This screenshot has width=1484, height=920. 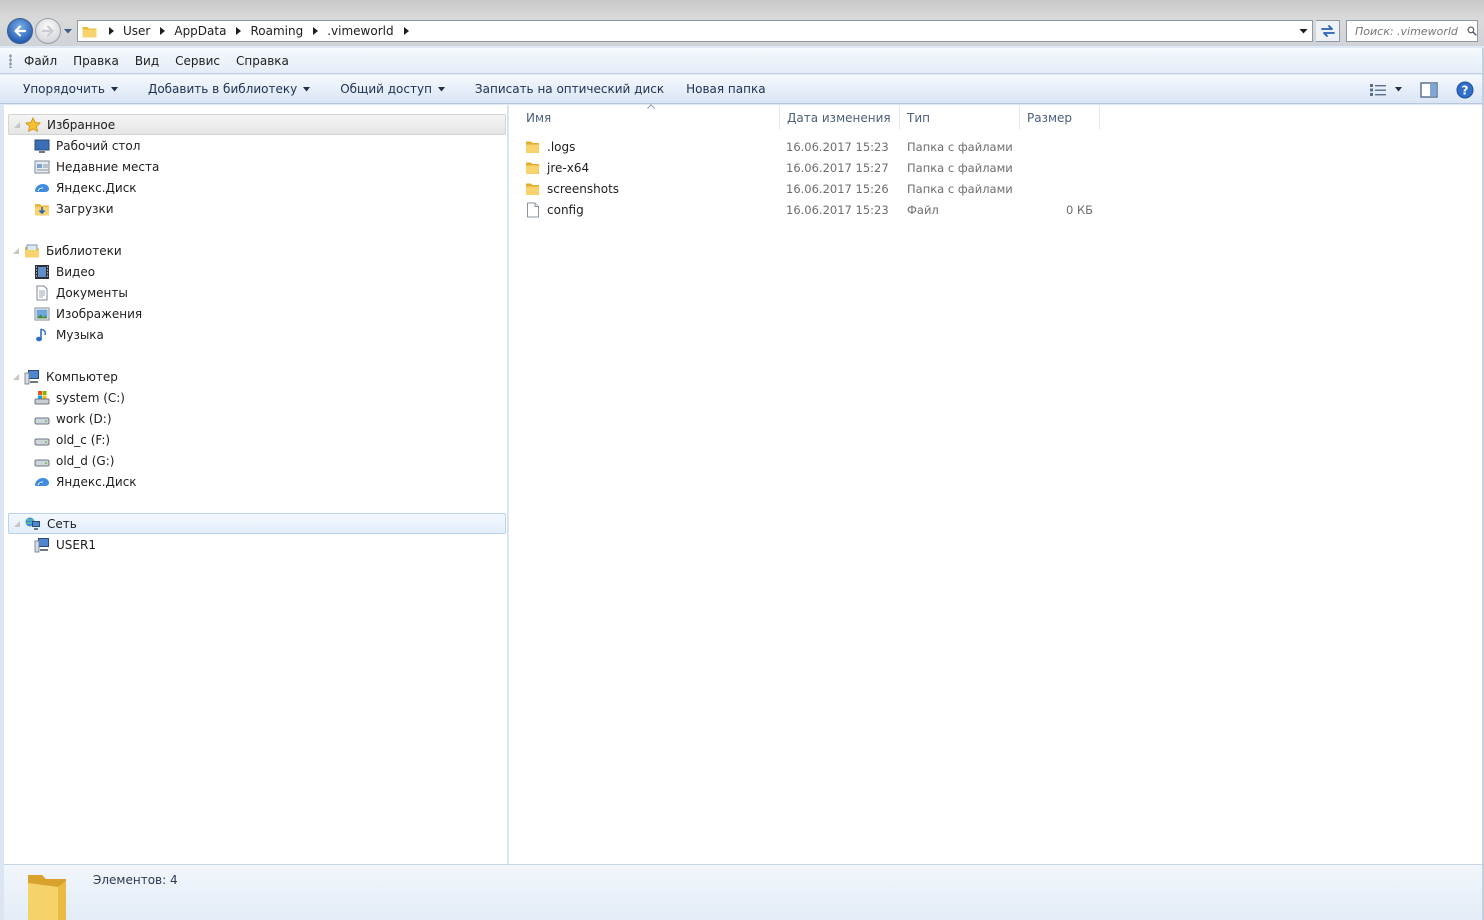 I want to click on file-name: jre-x64, so click(x=568, y=167).